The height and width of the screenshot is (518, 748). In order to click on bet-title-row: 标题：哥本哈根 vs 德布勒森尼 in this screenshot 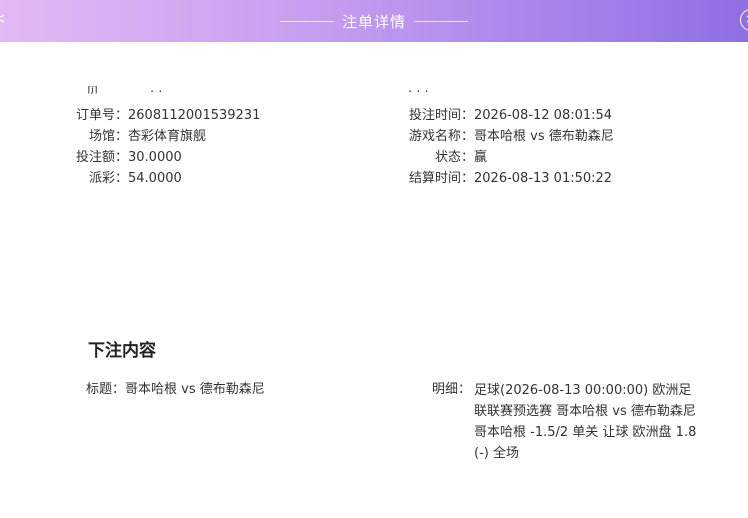, I will do `click(175, 390)`.